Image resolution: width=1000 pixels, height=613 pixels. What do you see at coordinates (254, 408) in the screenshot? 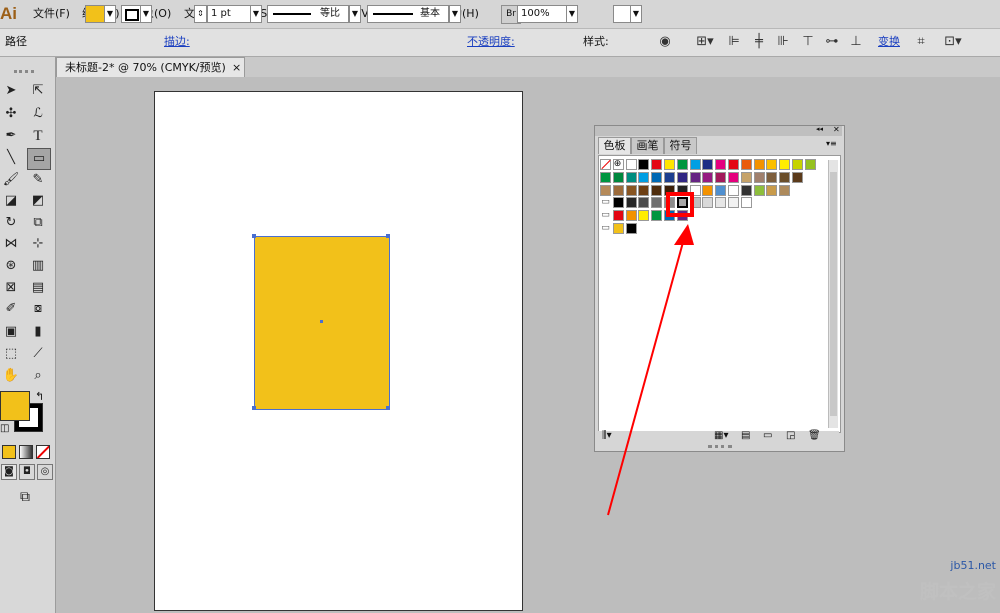
I see `anchor-bottom-left` at bounding box center [254, 408].